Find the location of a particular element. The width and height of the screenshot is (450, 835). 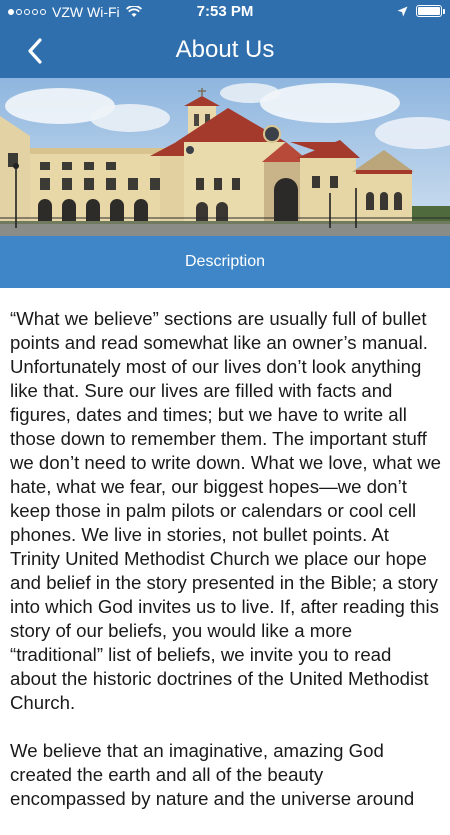

app-header: VZW Wi-Fi 7:53 PM About Us is located at coordinates (225, 39).